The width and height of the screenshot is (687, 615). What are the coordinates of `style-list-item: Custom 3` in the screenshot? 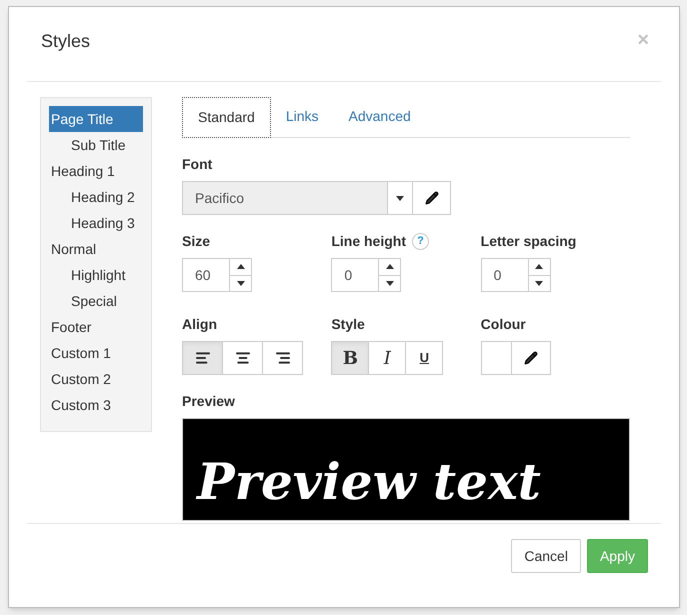 It's located at (96, 405).